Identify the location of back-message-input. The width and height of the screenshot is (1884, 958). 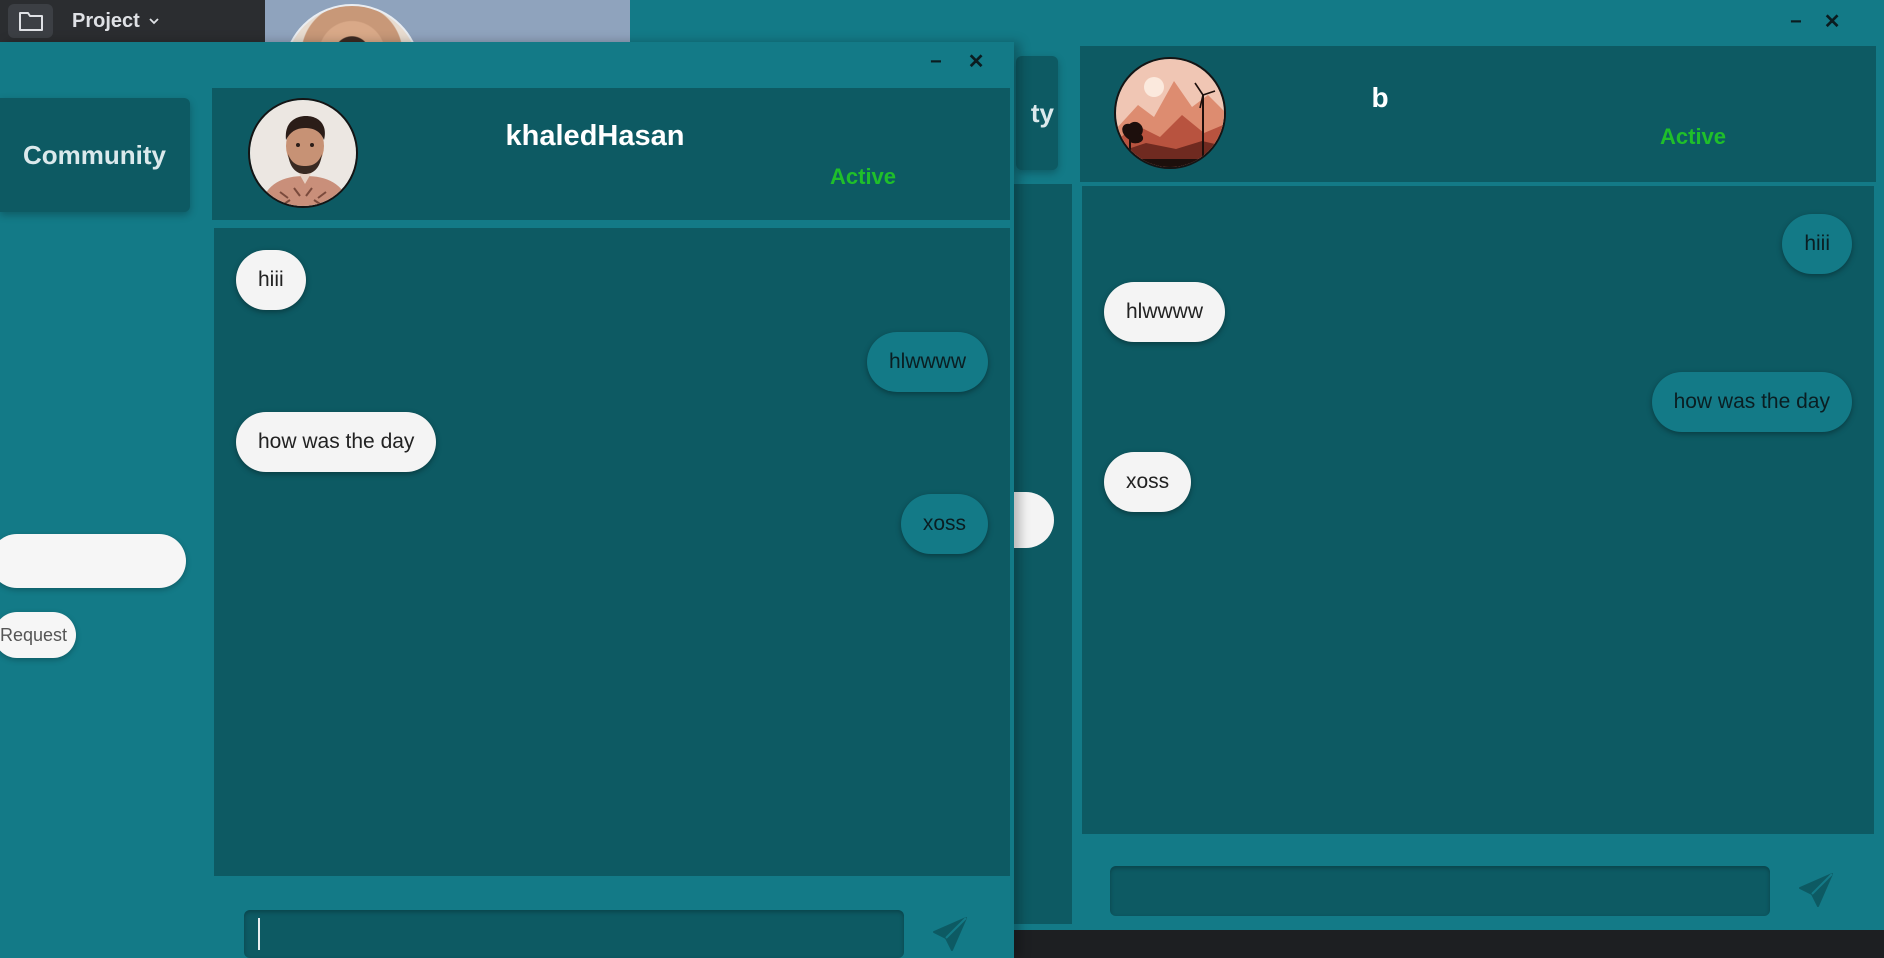
(1440, 891).